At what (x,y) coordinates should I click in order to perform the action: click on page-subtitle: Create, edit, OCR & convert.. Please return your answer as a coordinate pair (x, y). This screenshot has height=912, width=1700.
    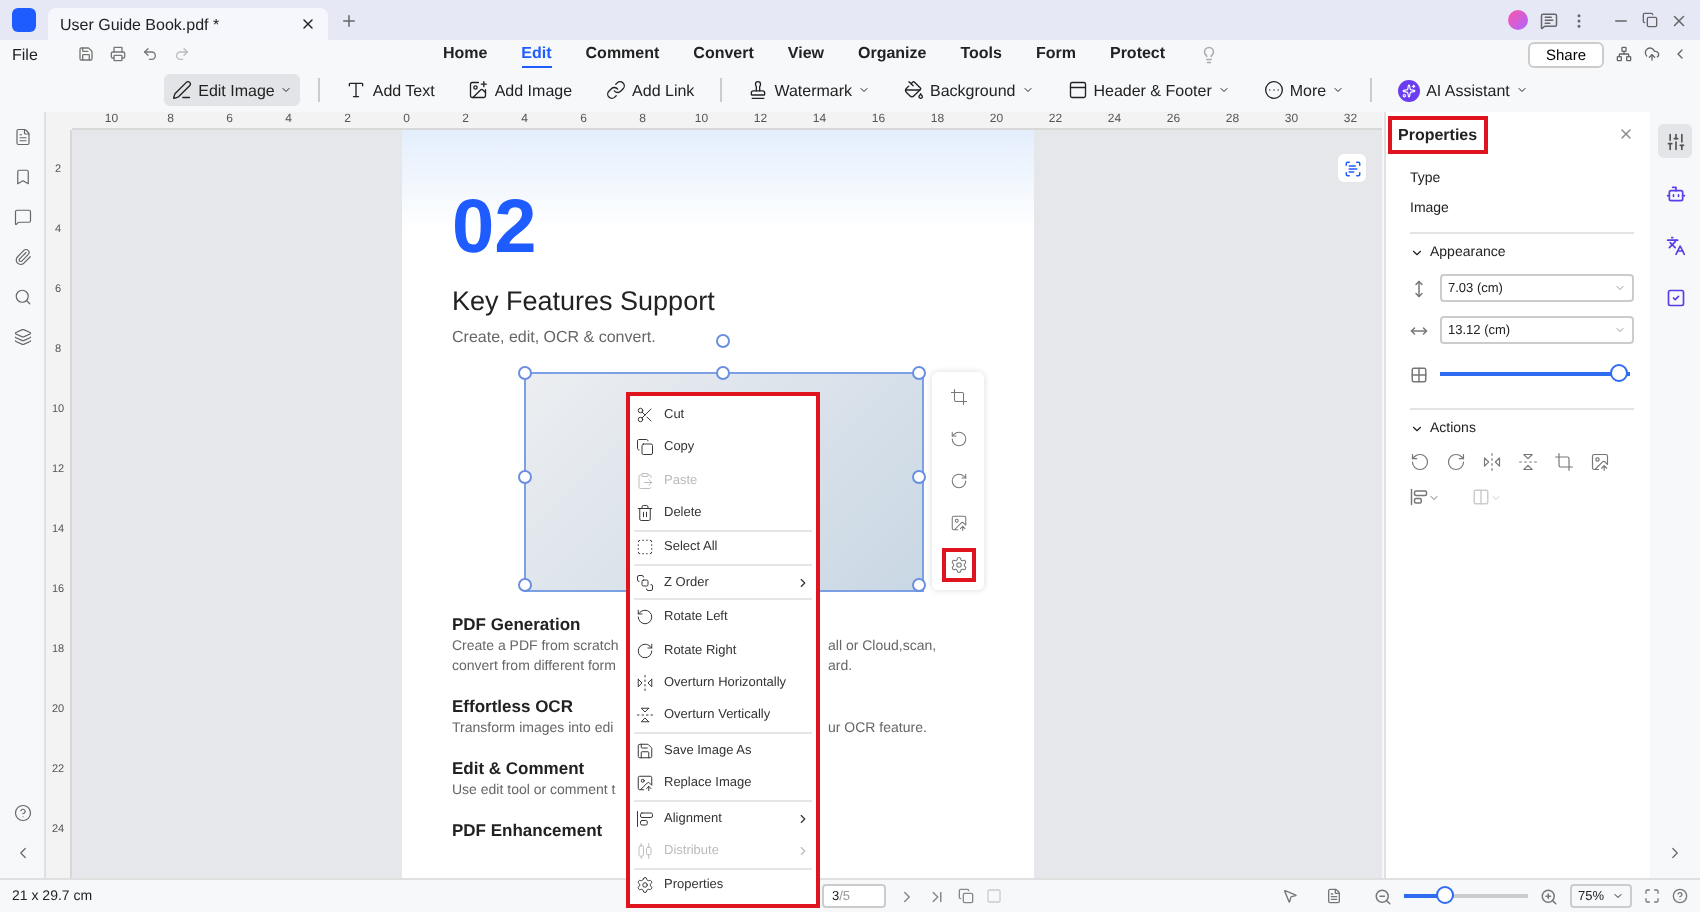
    Looking at the image, I should click on (554, 337).